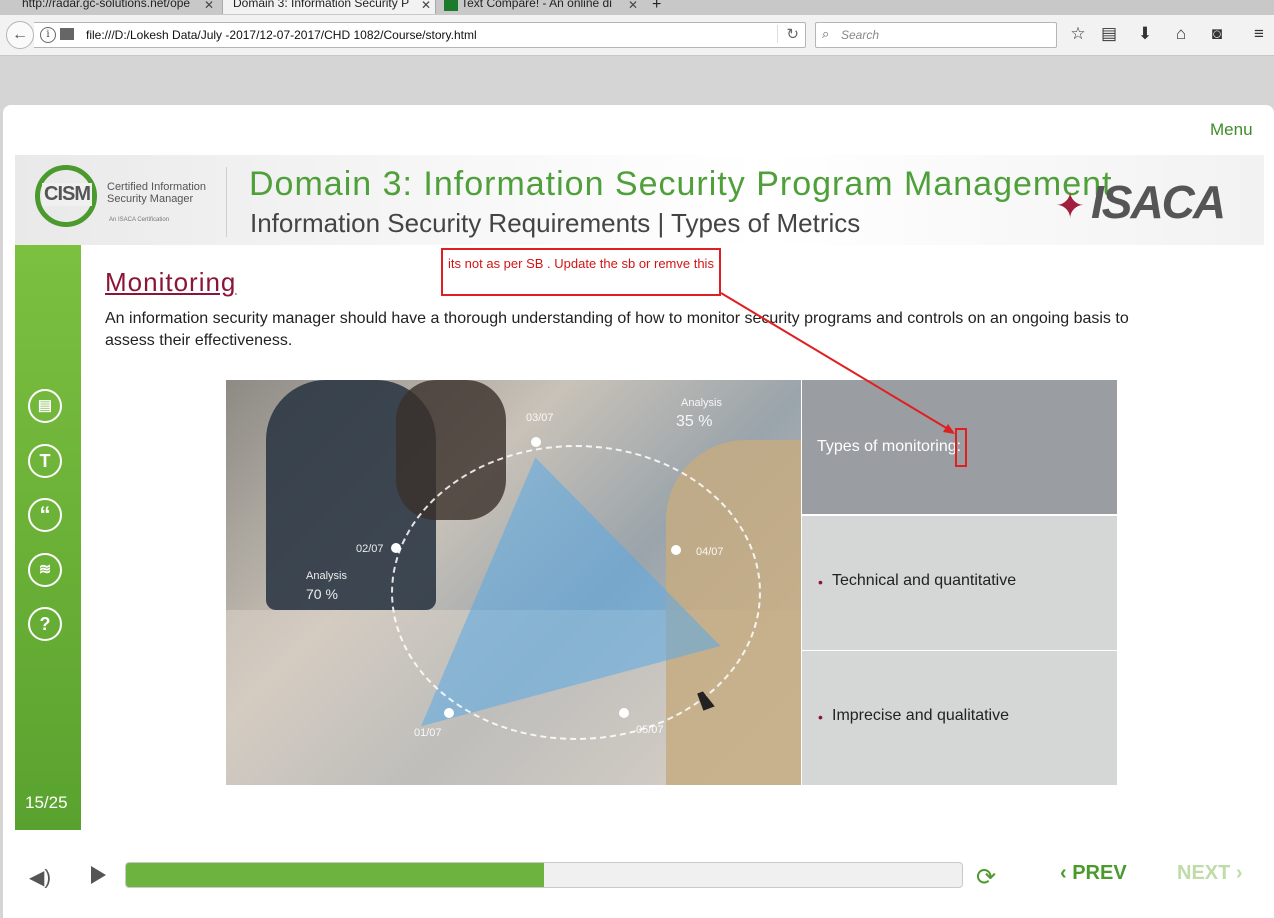 Image resolution: width=1274 pixels, height=918 pixels. Describe the element at coordinates (106, 5) in the screenshot. I see `tab-label: http://radar.gc-solutions.net/ope` at that location.